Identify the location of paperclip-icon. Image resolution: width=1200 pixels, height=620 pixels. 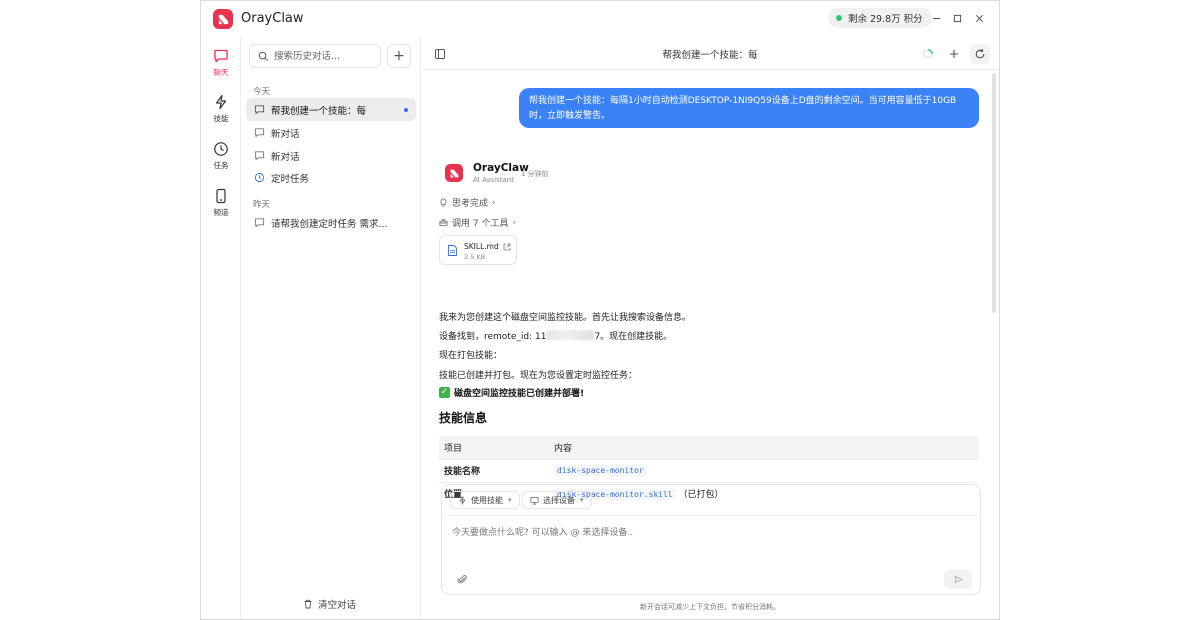
(462, 579).